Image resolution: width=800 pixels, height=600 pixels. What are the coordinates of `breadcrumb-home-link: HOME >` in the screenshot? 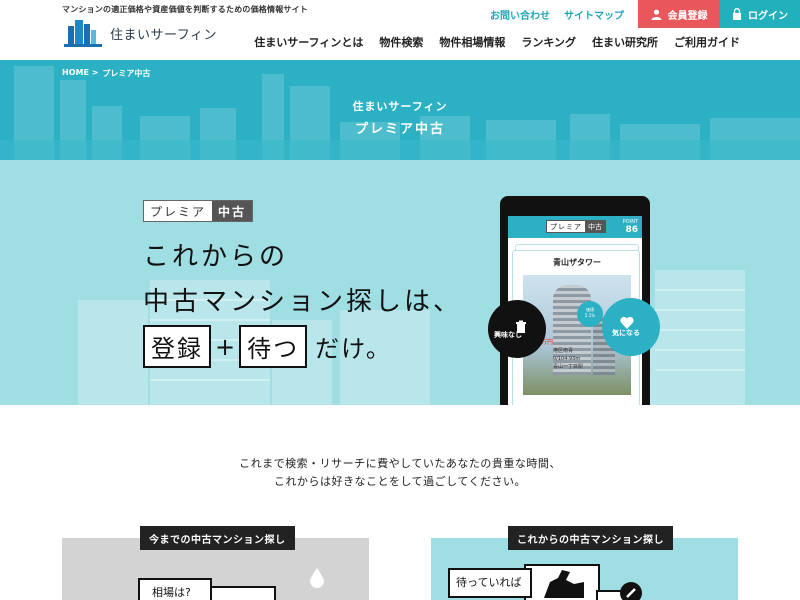 It's located at (80, 73).